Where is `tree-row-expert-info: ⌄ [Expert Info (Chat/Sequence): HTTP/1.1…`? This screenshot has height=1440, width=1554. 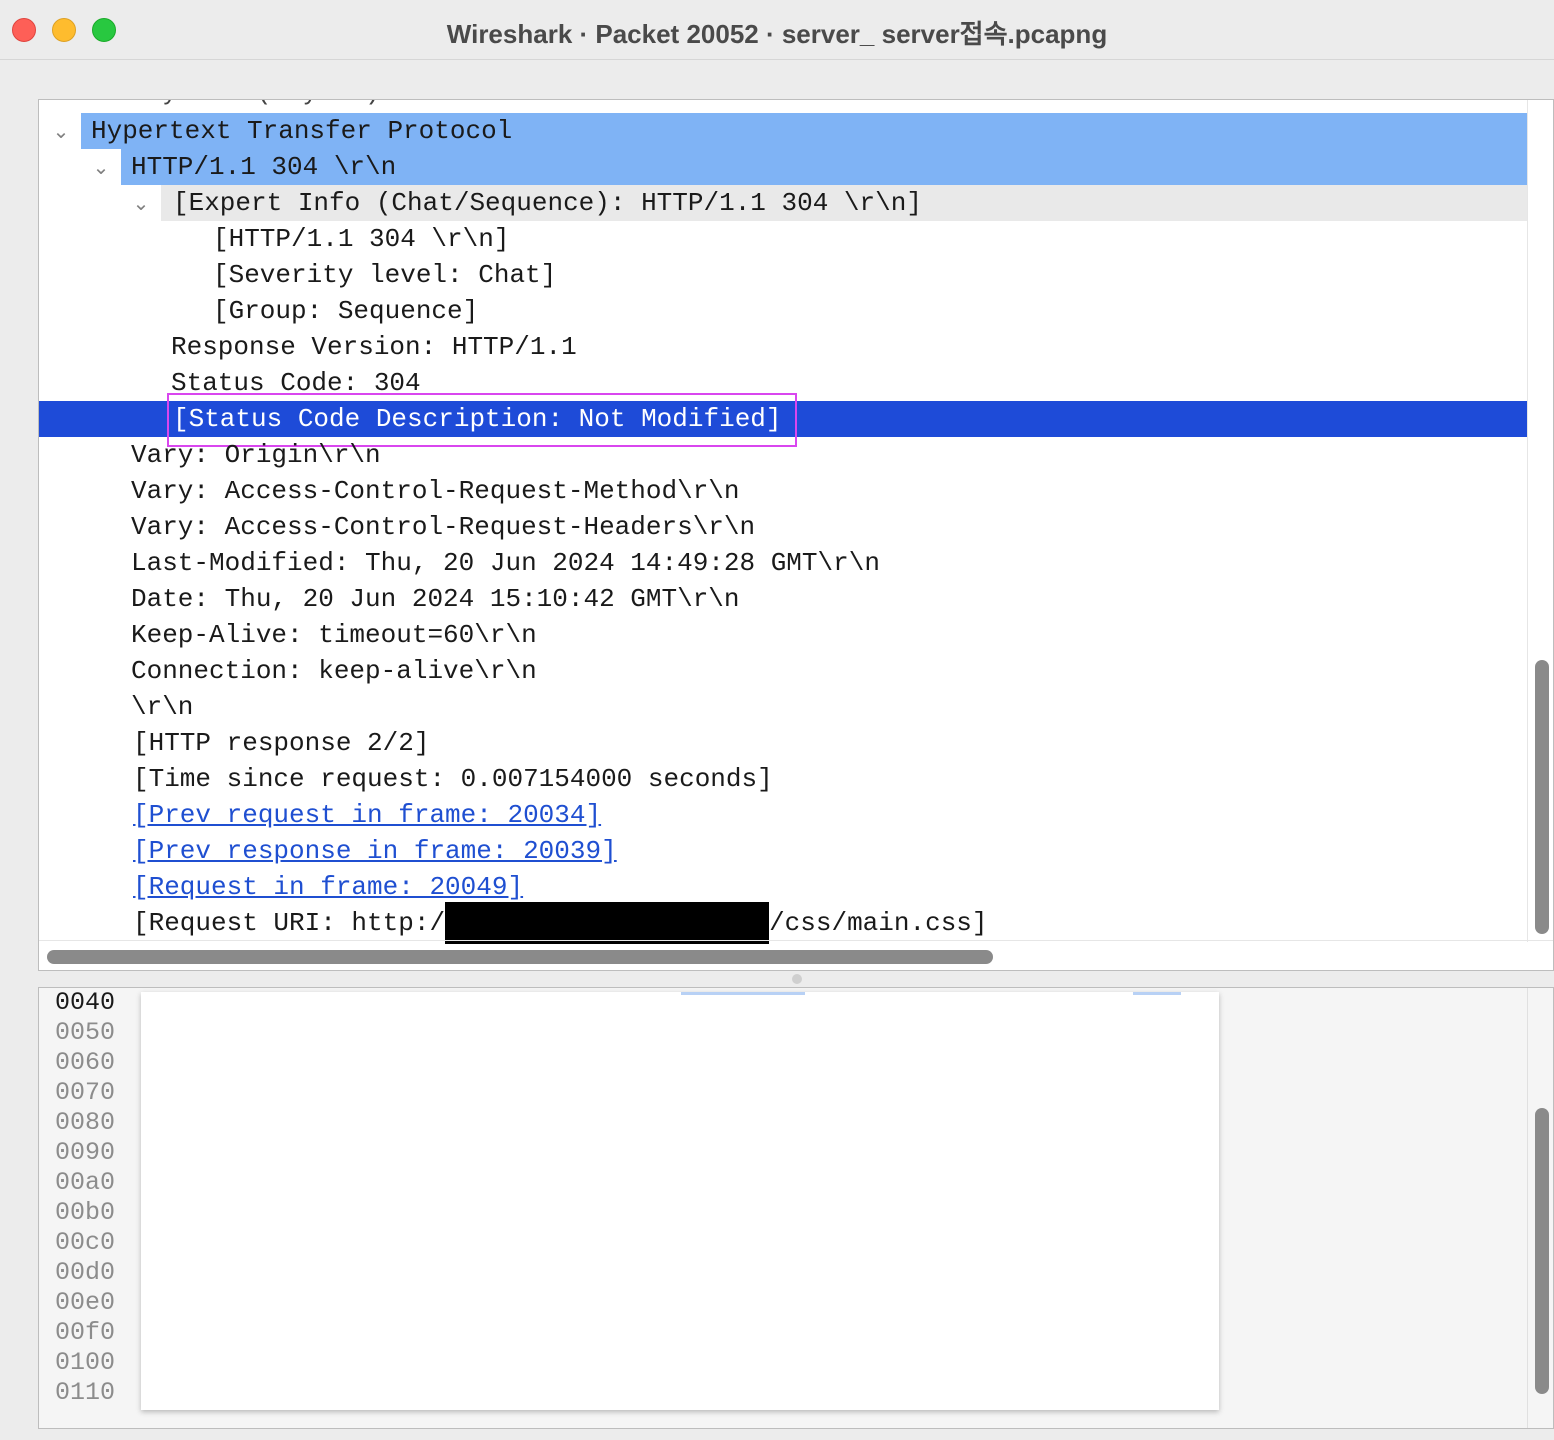 tree-row-expert-info: ⌄ [Expert Info (Chat/Sequence): HTTP/1.1… is located at coordinates (783, 203).